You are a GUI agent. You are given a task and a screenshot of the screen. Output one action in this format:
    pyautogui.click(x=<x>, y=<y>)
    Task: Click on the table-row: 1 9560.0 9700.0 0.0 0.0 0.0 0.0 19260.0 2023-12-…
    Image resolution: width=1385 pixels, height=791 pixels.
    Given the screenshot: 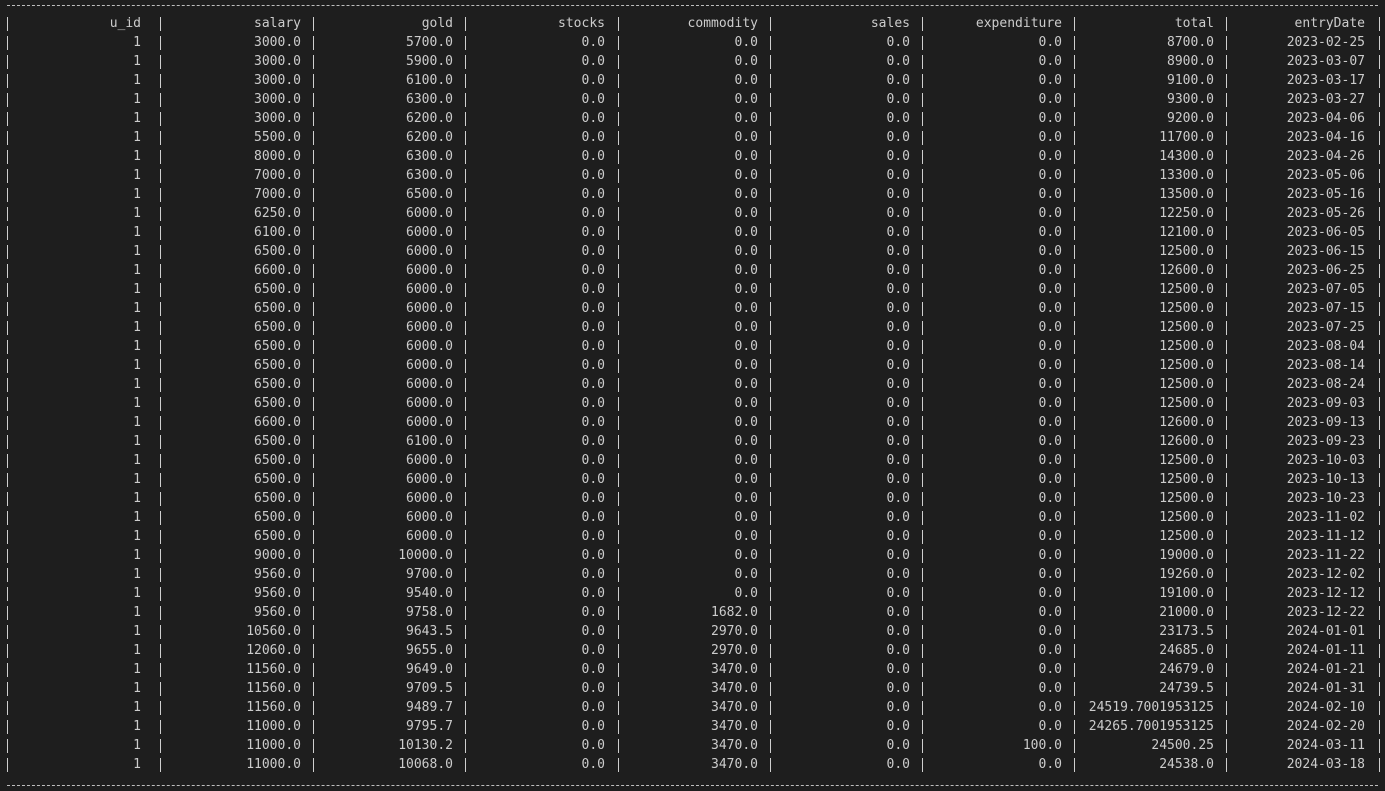 What is the action you would take?
    pyautogui.click(x=692, y=574)
    